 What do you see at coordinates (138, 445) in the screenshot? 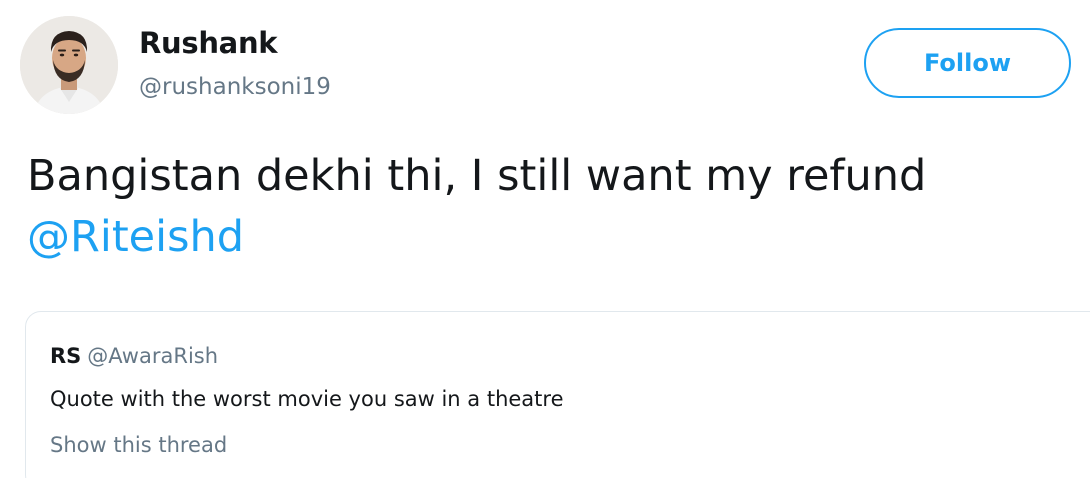
I see `show-thread-link: Show this thread` at bounding box center [138, 445].